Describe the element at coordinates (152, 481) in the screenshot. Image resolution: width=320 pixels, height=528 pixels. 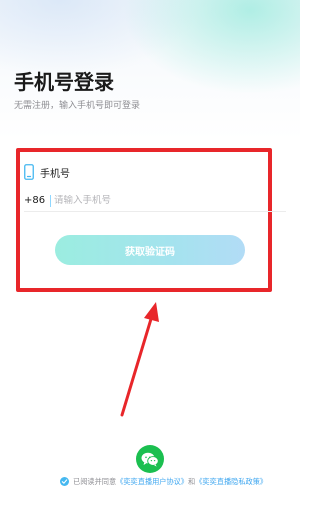
I see `user-agreement-link: 《奕奕直播用户协议》` at that location.